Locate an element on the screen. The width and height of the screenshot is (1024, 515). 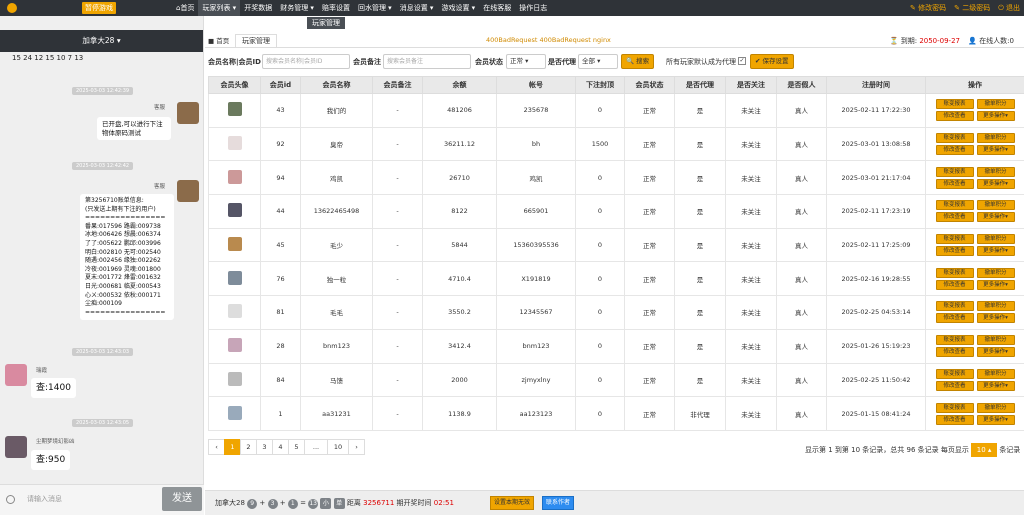
invalidate-issue-button: 设置本期无效 is located at coordinates (512, 503).